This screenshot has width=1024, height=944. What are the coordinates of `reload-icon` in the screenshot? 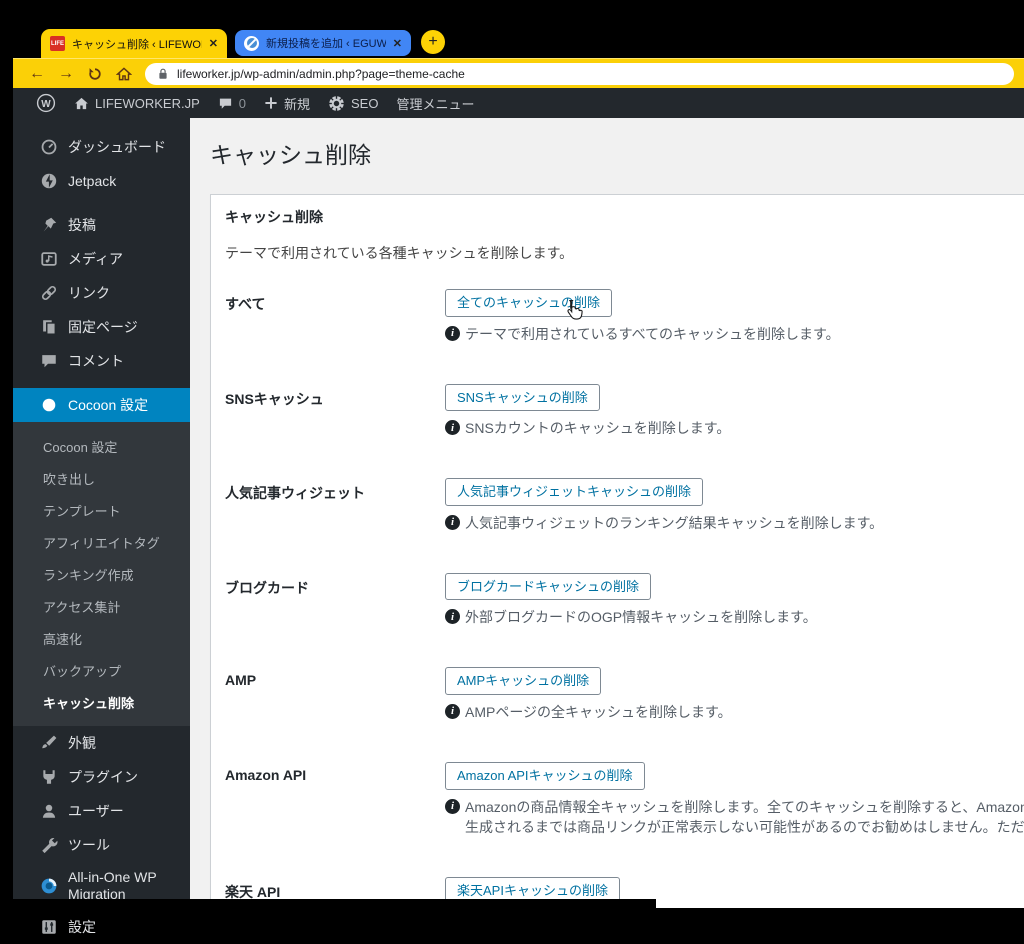 It's located at (95, 74).